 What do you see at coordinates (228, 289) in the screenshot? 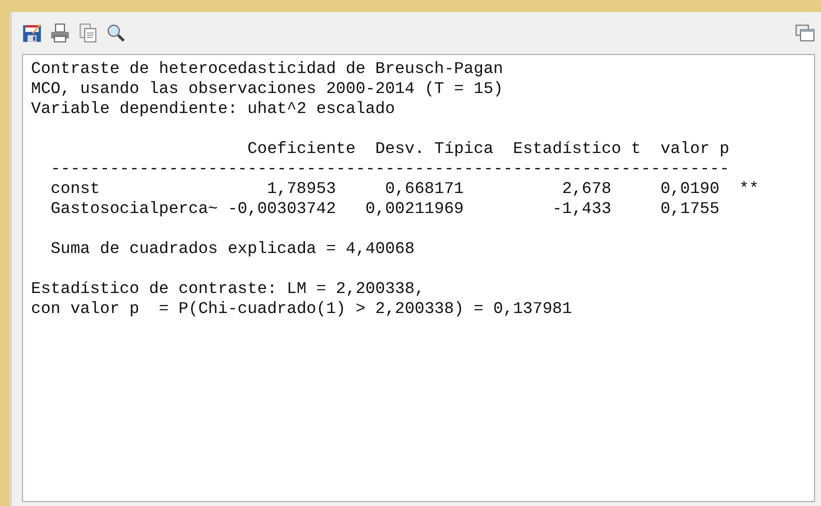
I see `output-line: Estadístico de contraste: LM = 2,200338,` at bounding box center [228, 289].